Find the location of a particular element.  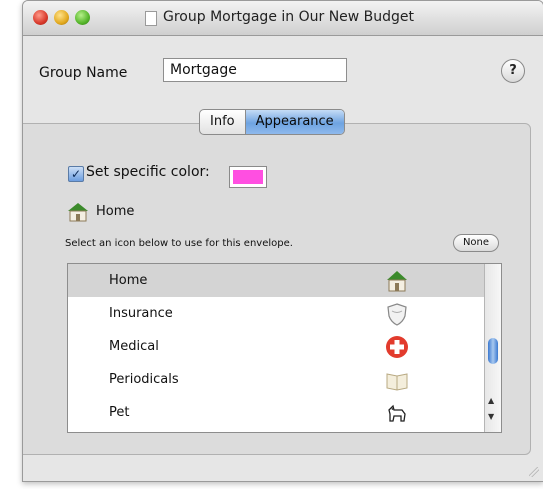

list-item-label: Insurance is located at coordinates (141, 313).